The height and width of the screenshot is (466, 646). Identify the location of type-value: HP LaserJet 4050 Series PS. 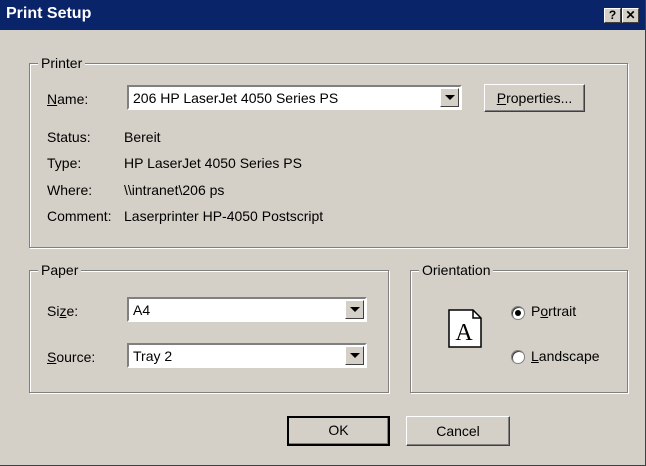
(213, 163).